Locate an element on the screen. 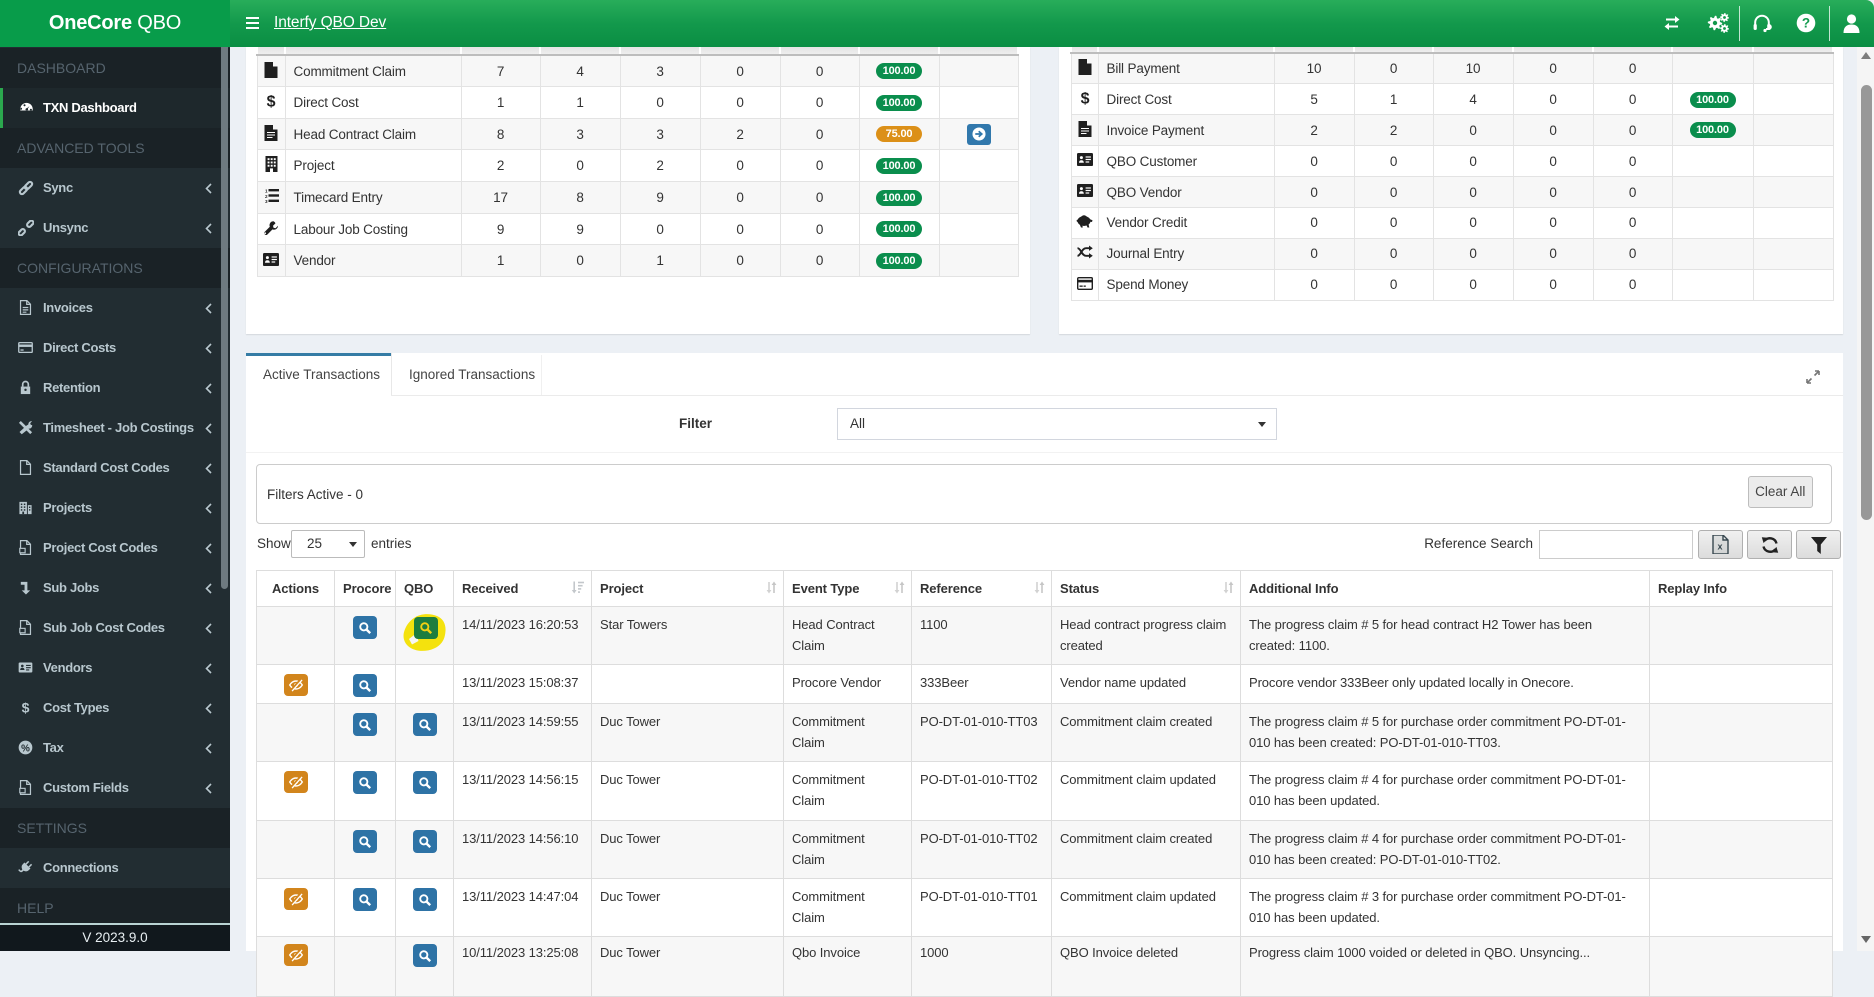  svg-text: 2 is located at coordinates (266, 196).